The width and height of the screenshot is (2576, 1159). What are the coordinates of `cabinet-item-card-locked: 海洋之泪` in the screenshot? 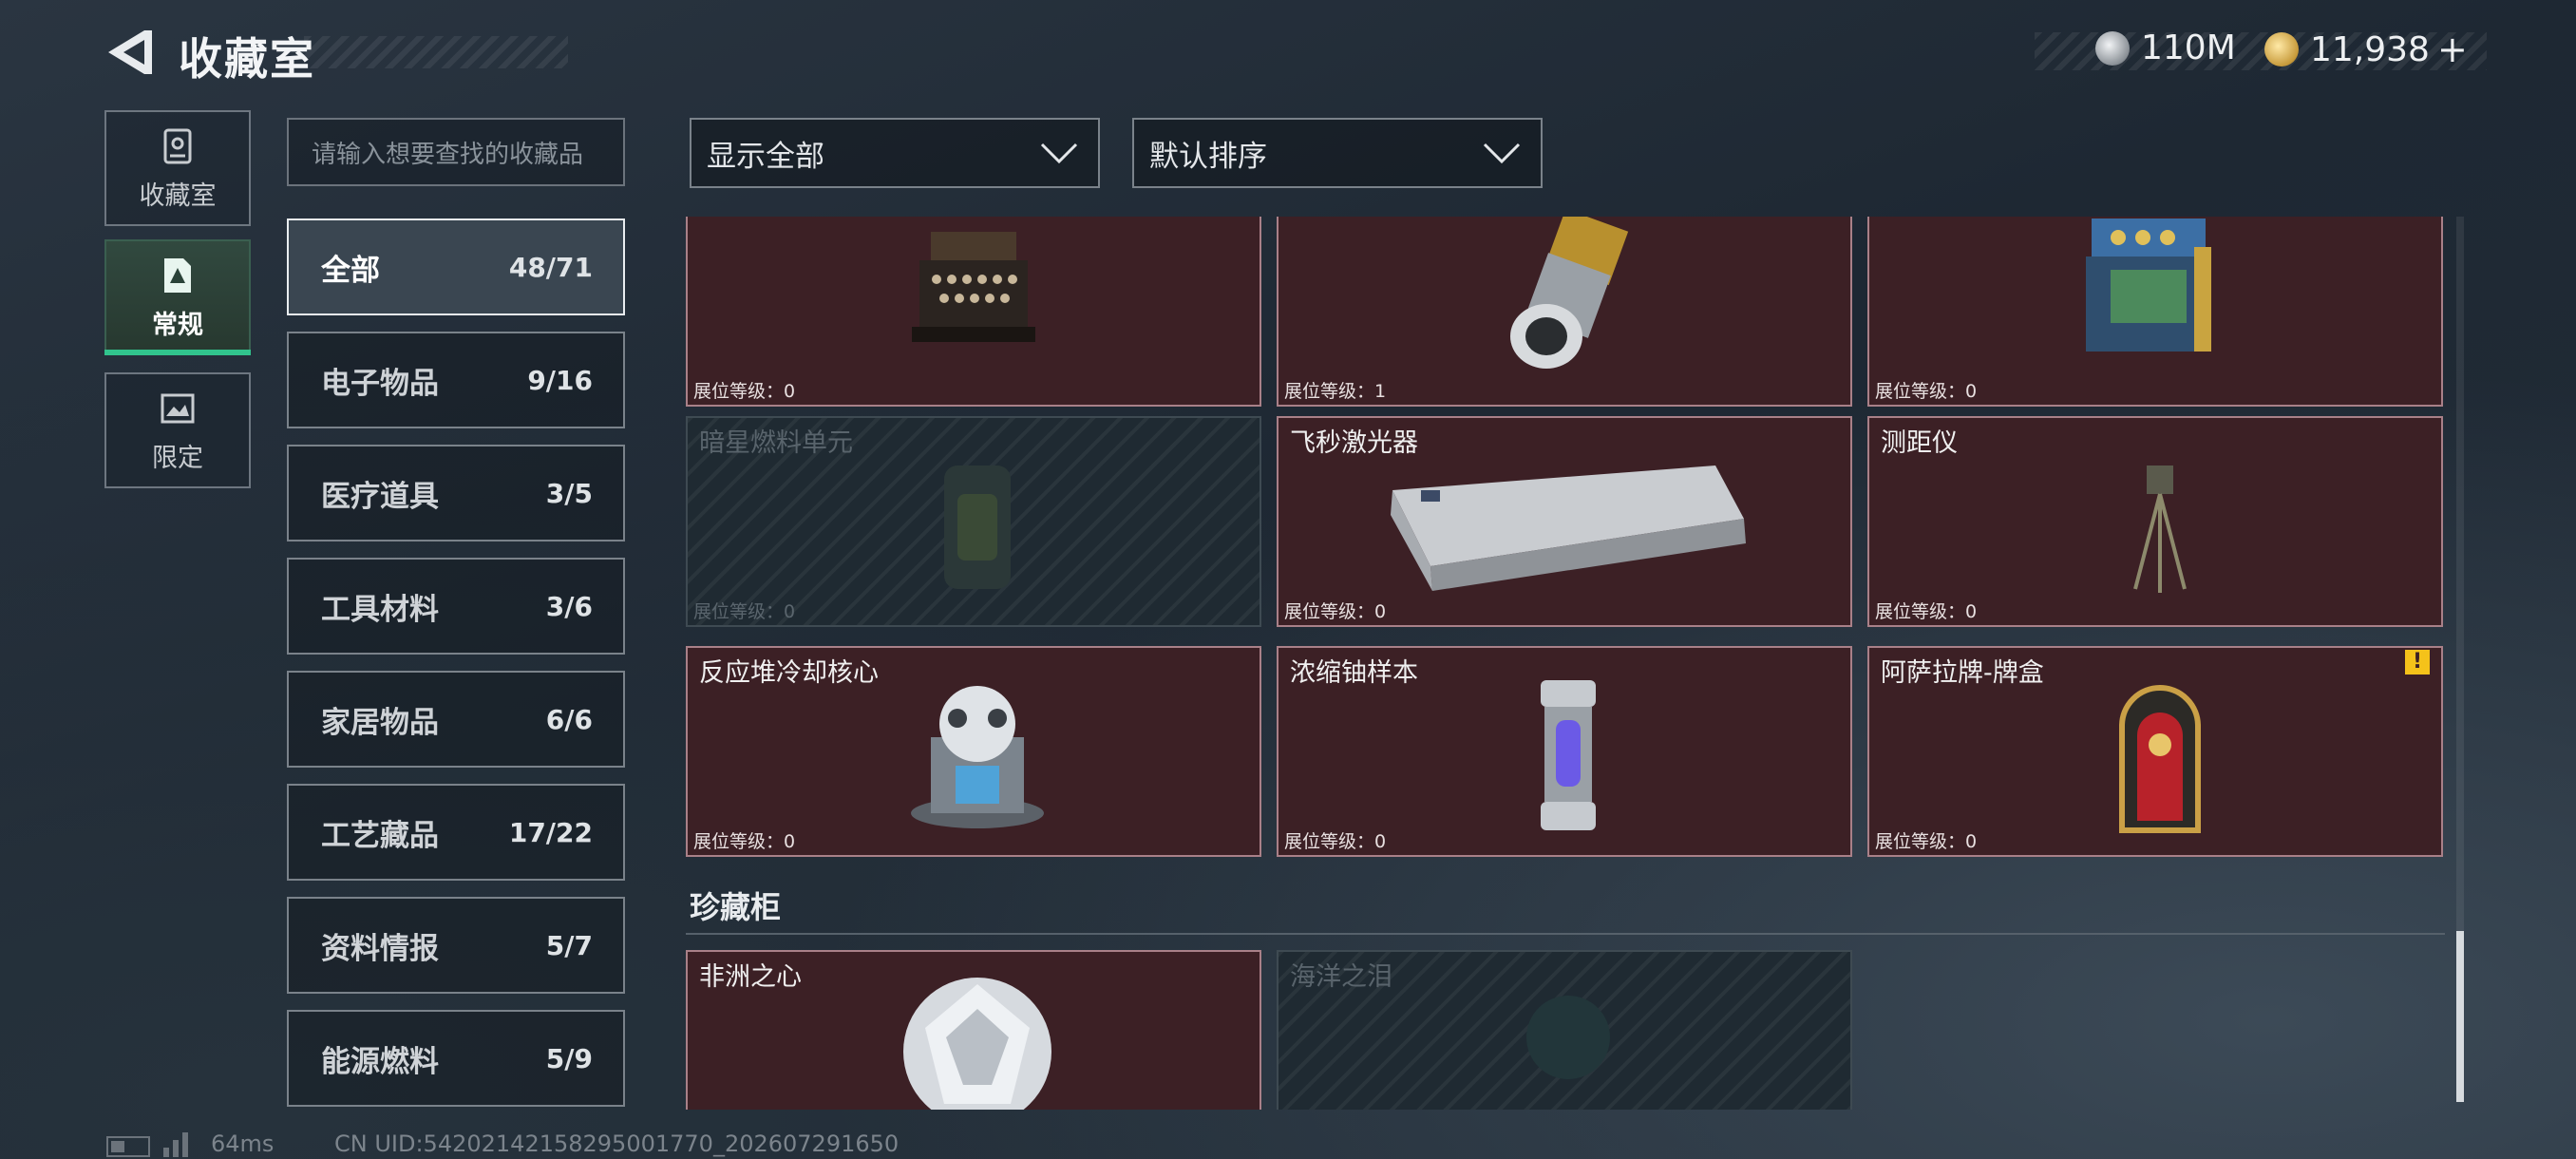 It's located at (1564, 1030).